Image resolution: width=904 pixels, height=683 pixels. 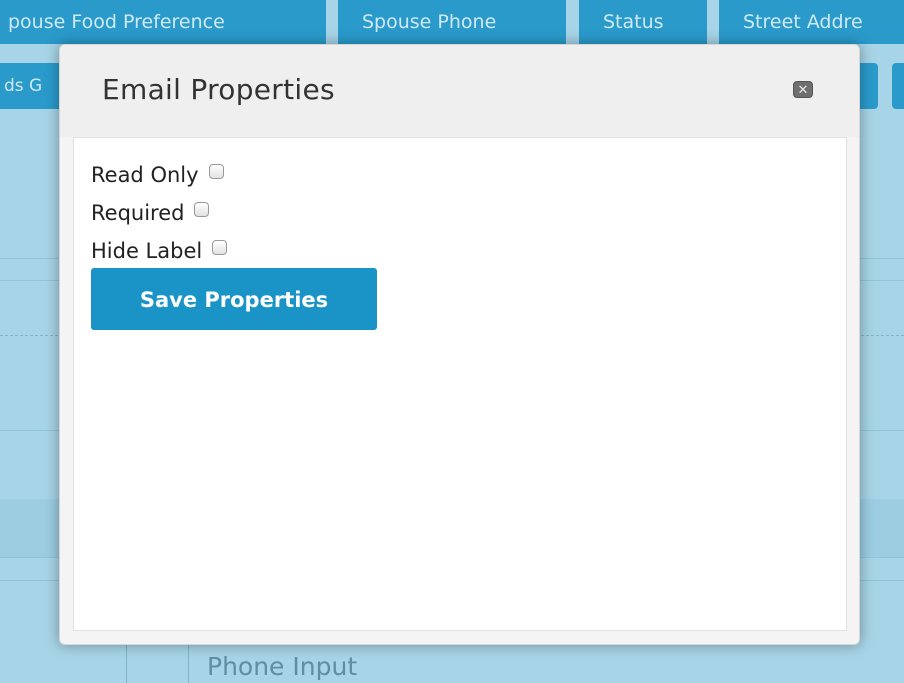 I want to click on read-only-label: Read Only, so click(x=145, y=175).